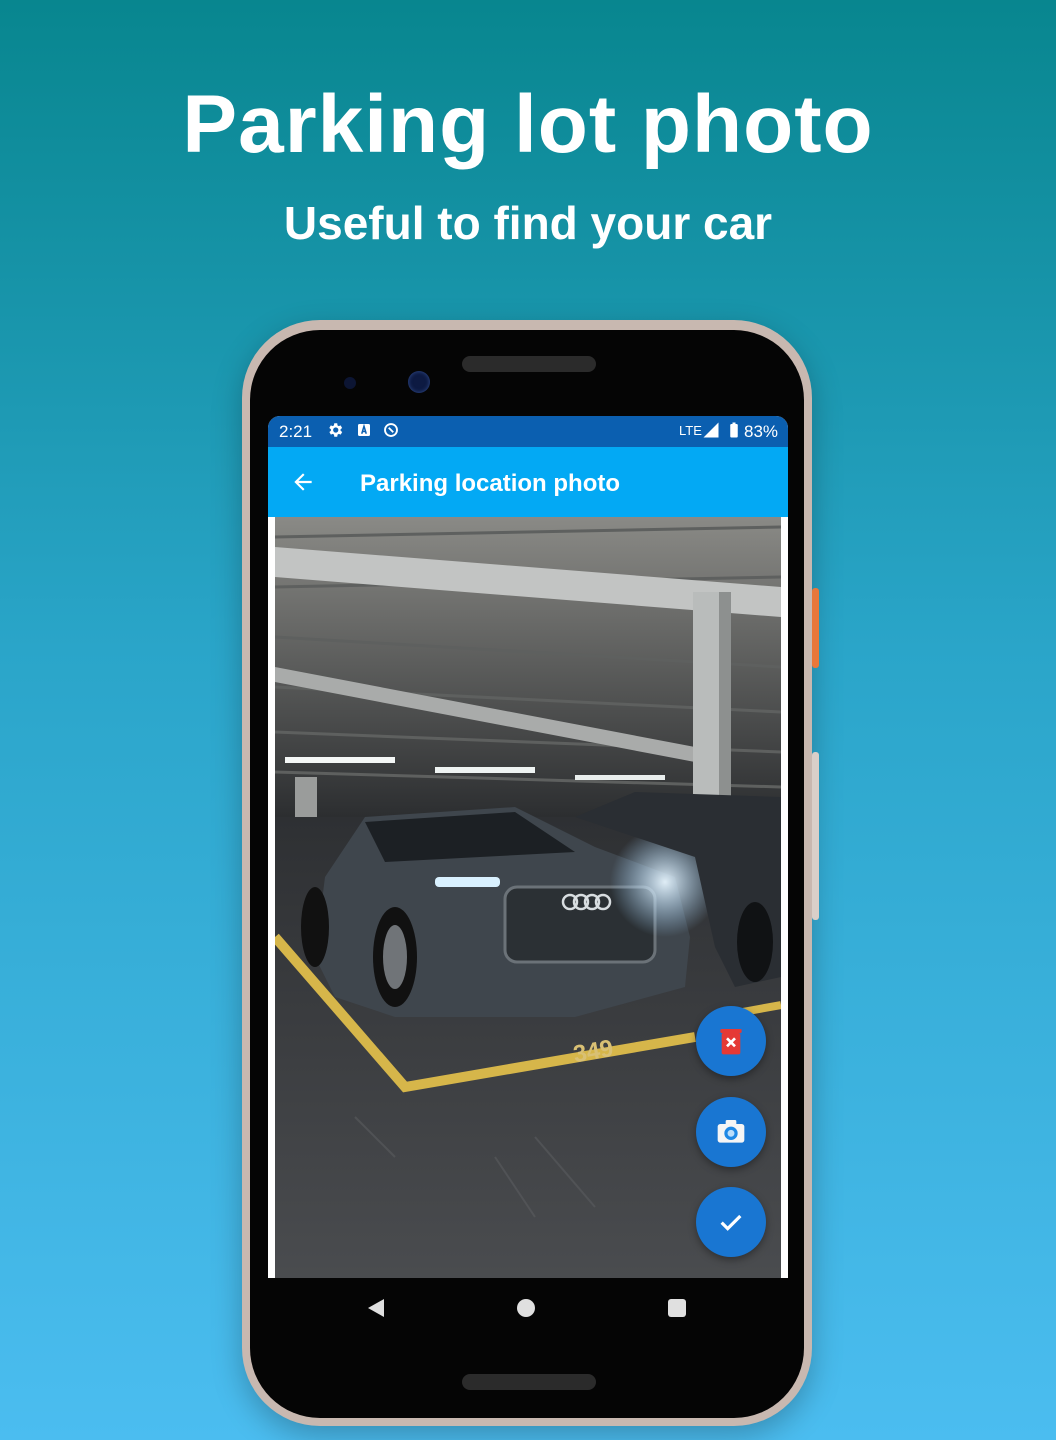 Image resolution: width=1056 pixels, height=1440 pixels. Describe the element at coordinates (303, 482) in the screenshot. I see `arrow-back-icon` at that location.